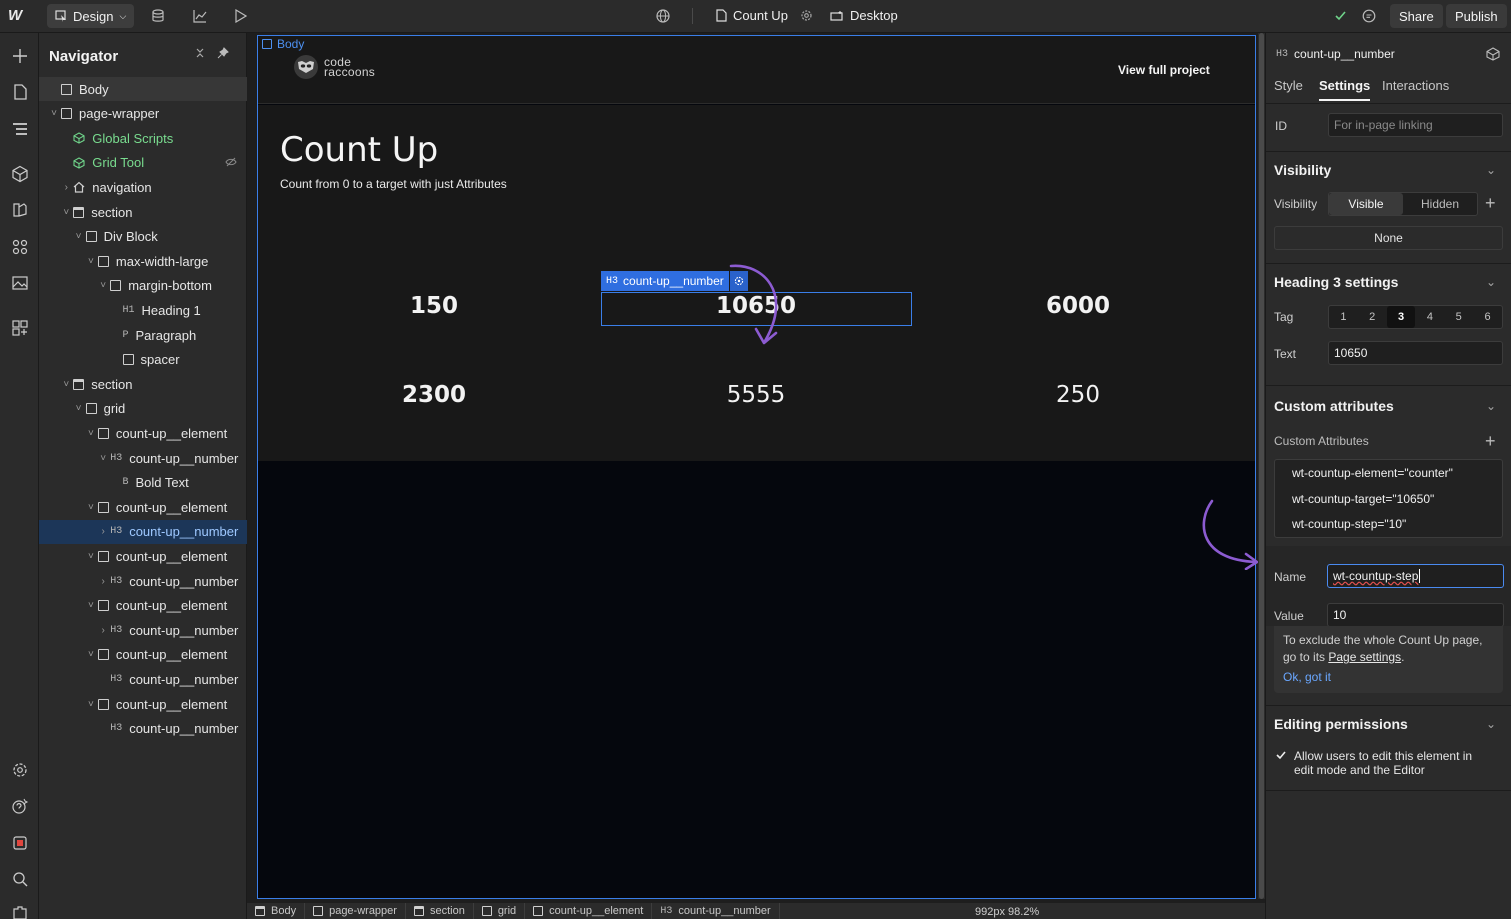 Image resolution: width=1511 pixels, height=919 pixels. Describe the element at coordinates (20, 912) in the screenshot. I see `extensions-icon` at that location.